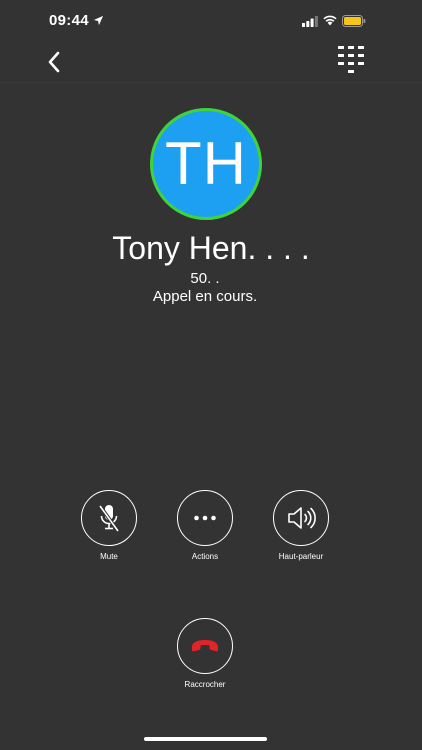 This screenshot has height=750, width=422. Describe the element at coordinates (301, 556) in the screenshot. I see `speaker-label: Haut-parleur` at that location.